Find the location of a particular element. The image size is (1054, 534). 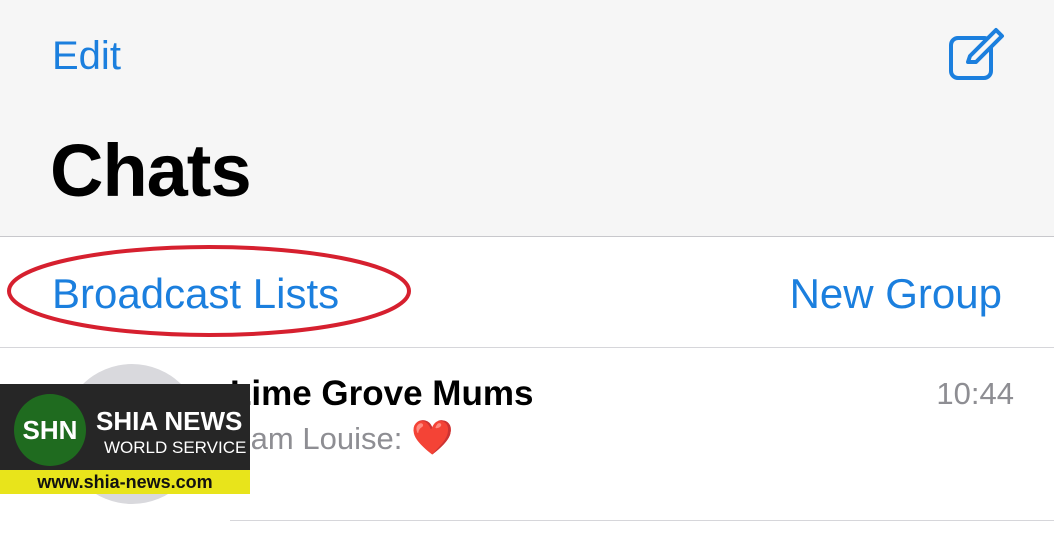

chat-preview: Sam Louise: ❤️ is located at coordinates (341, 438).